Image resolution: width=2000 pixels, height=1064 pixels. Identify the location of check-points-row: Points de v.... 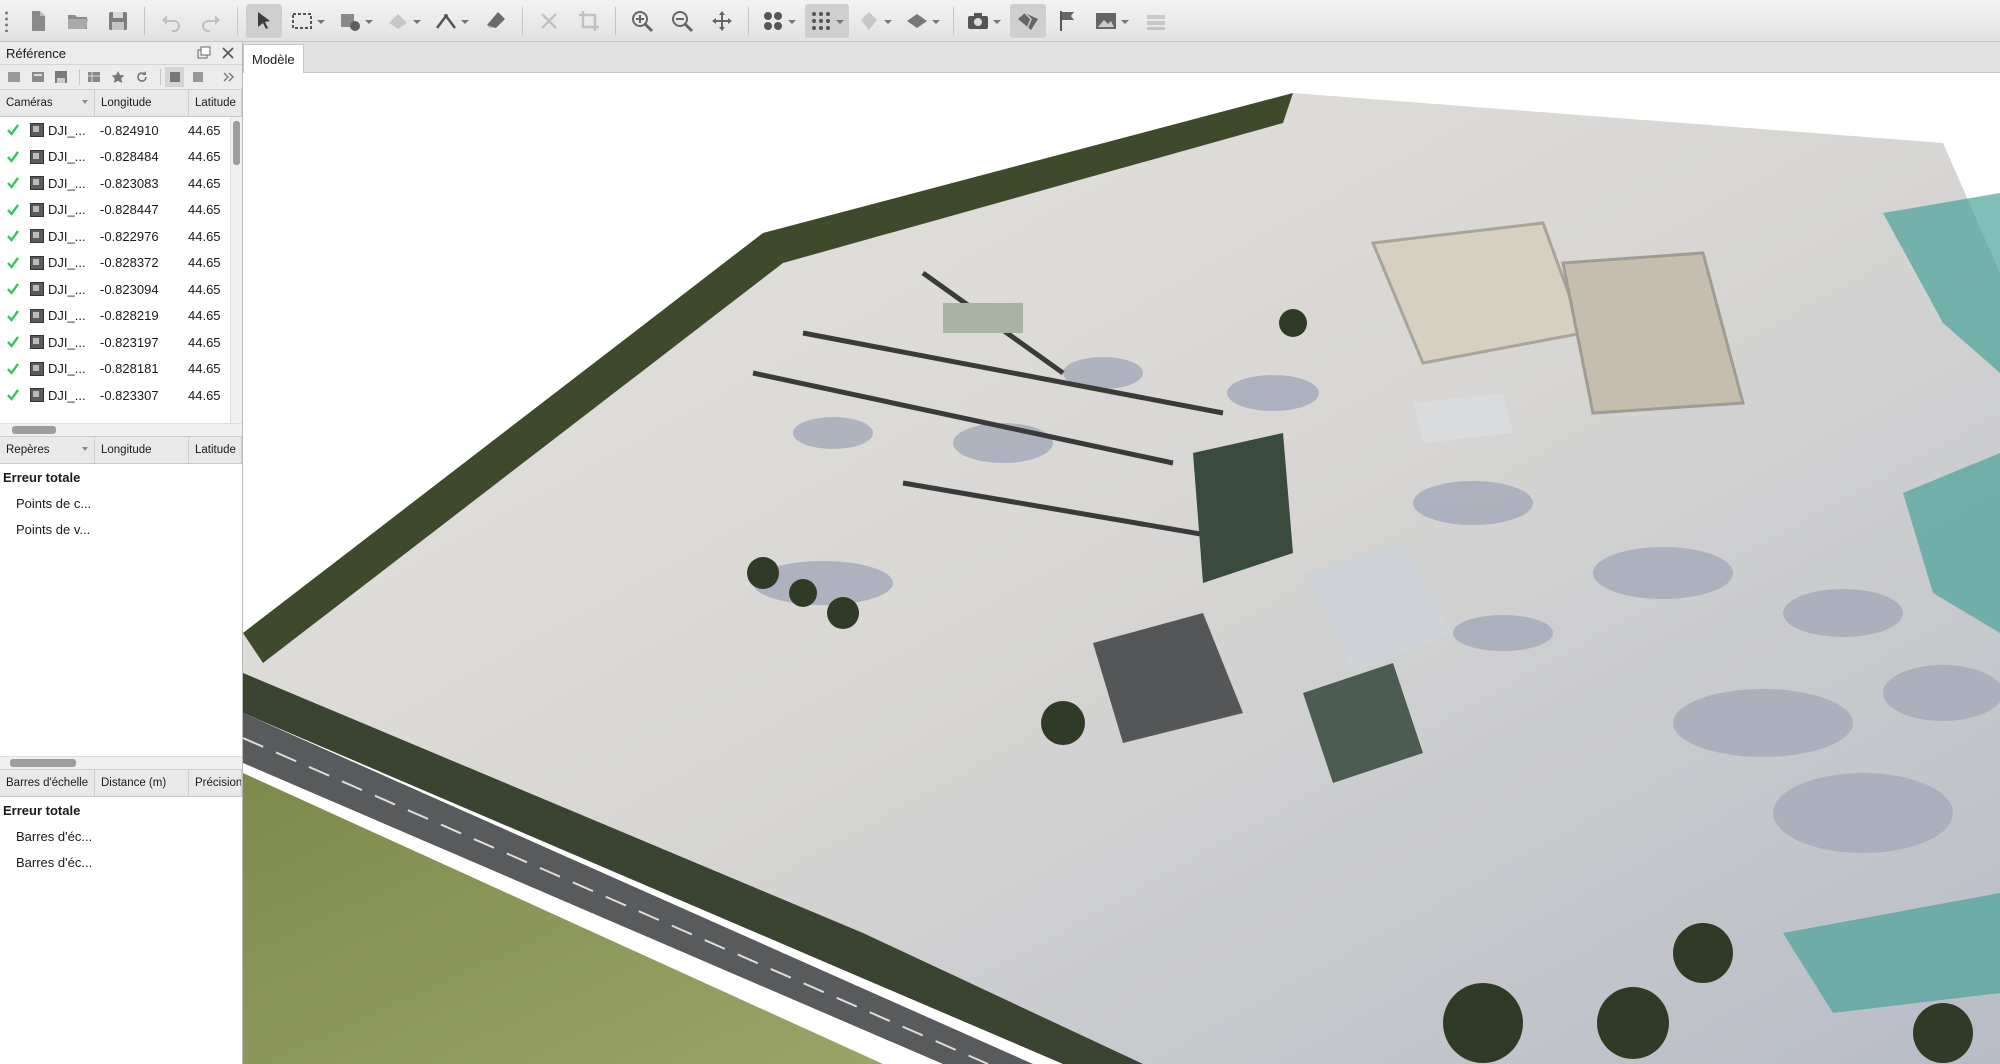
(121, 529).